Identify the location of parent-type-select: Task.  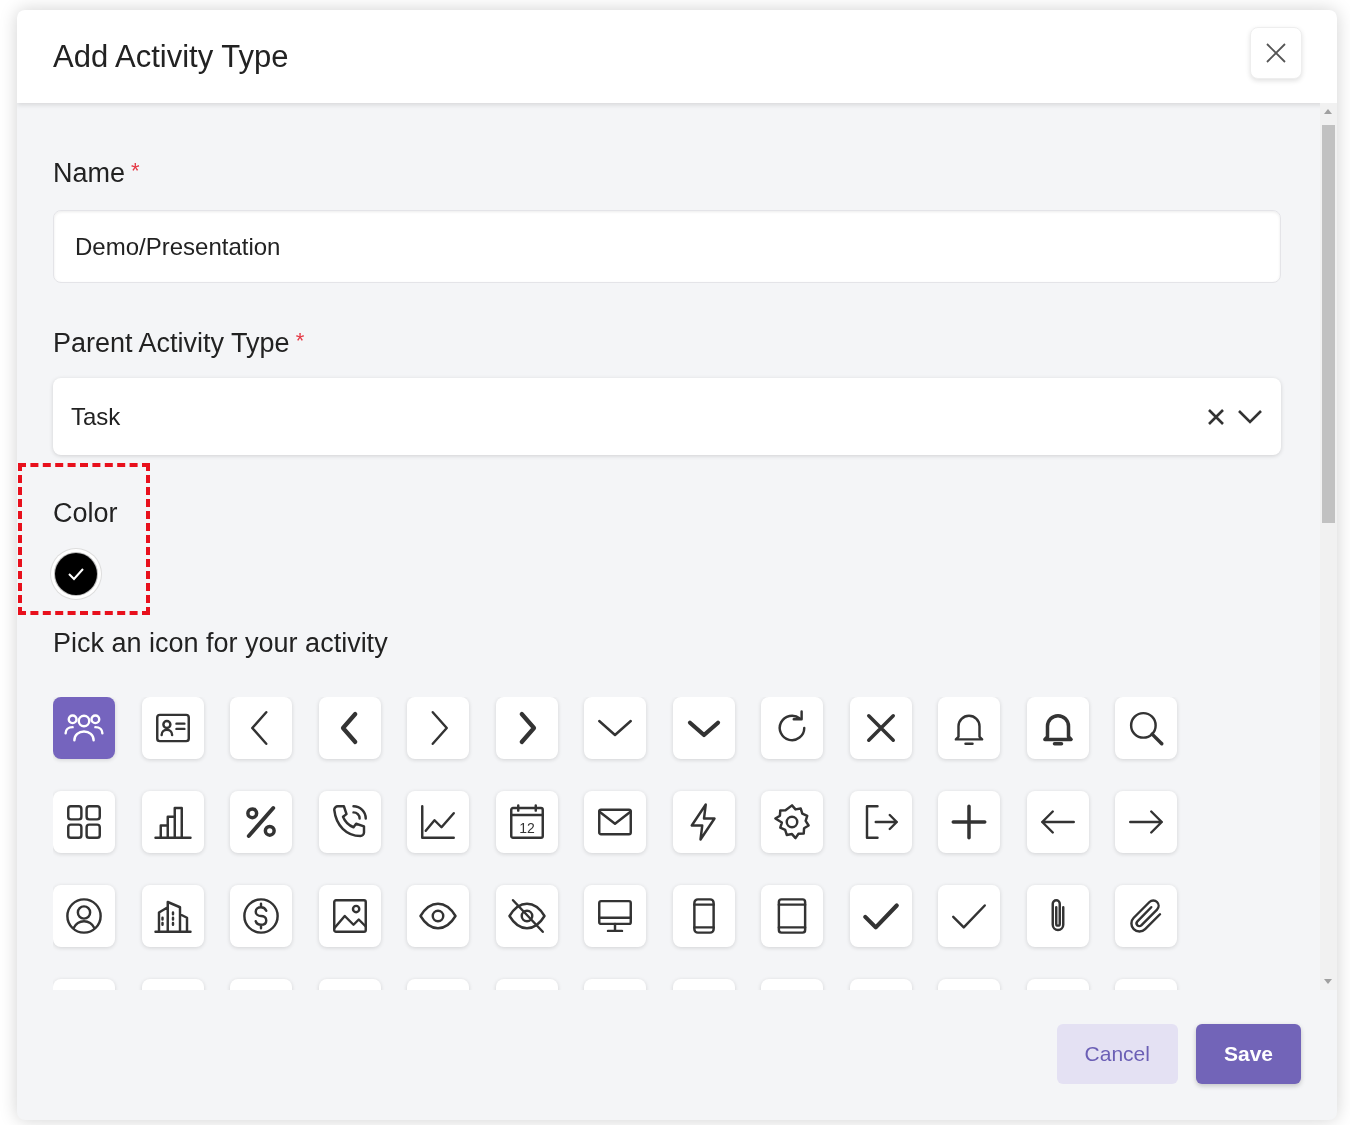
(667, 416).